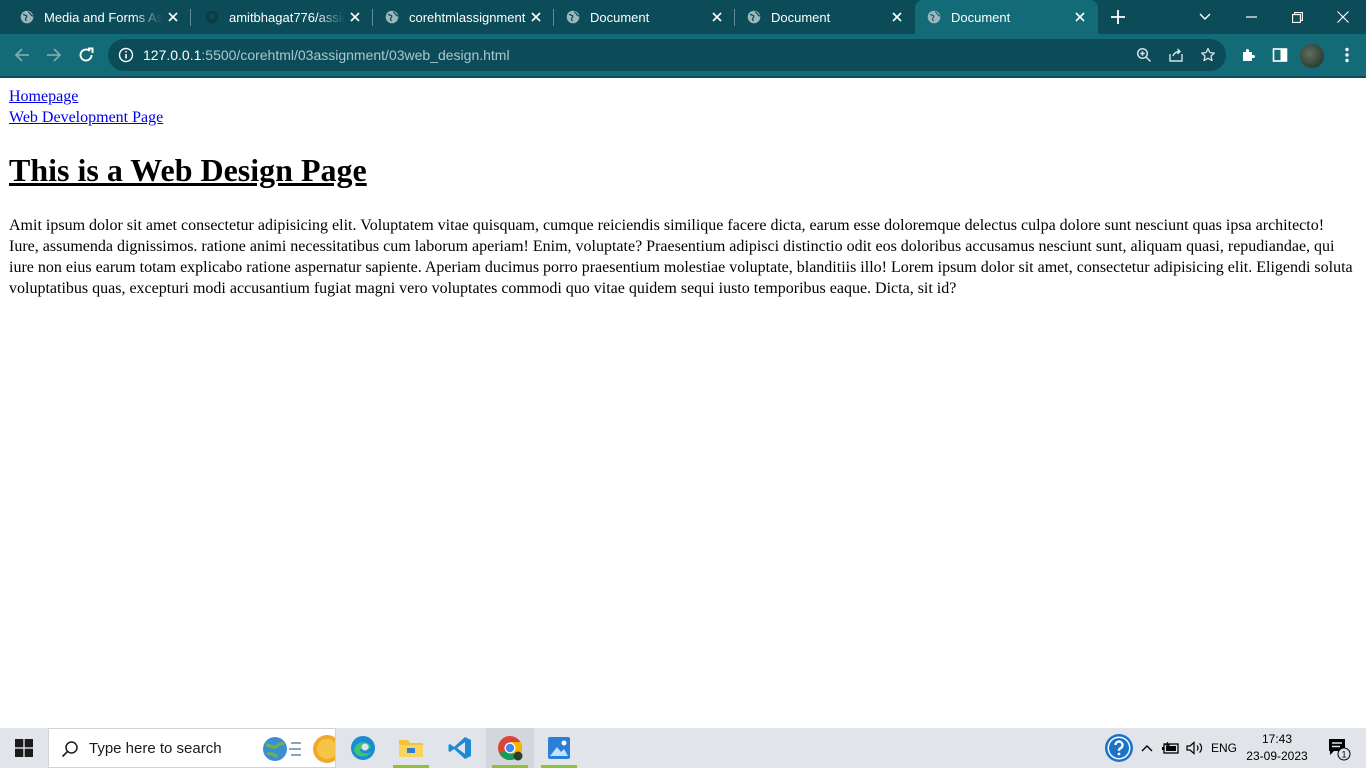 Image resolution: width=1366 pixels, height=768 pixels. I want to click on back-button, so click(22, 55).